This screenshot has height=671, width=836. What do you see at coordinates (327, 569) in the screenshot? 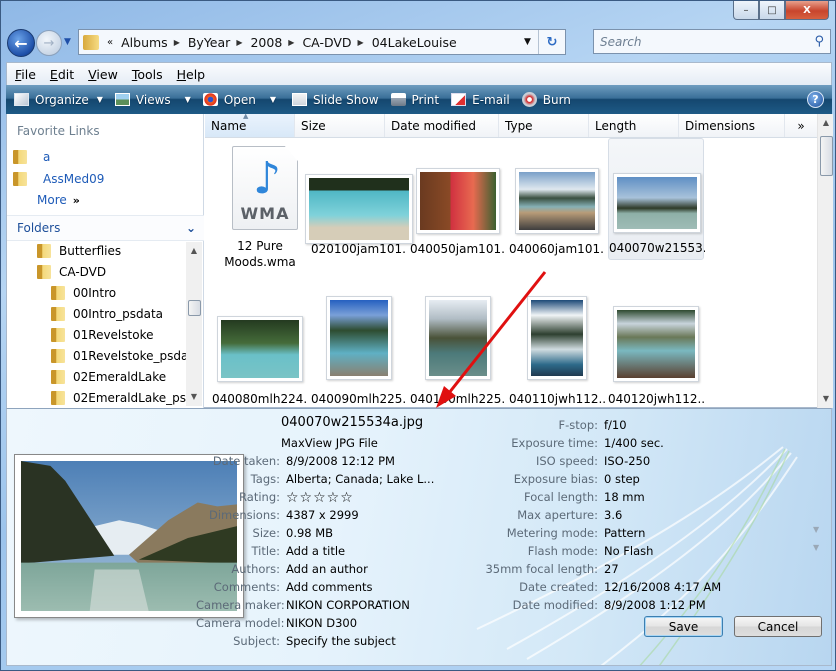
I see `property-value: Add an author` at bounding box center [327, 569].